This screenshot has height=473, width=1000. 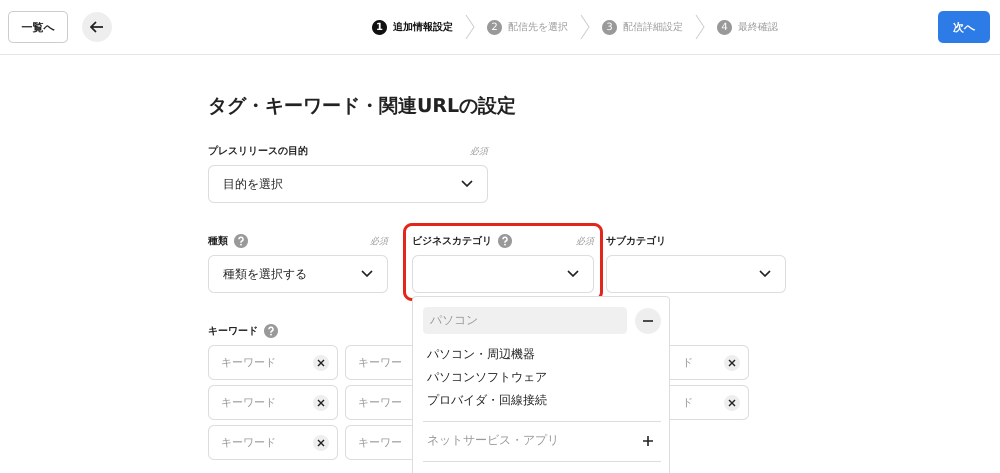 What do you see at coordinates (363, 106) in the screenshot?
I see `page-title: タグ・キーワード・関連URLの設定` at bounding box center [363, 106].